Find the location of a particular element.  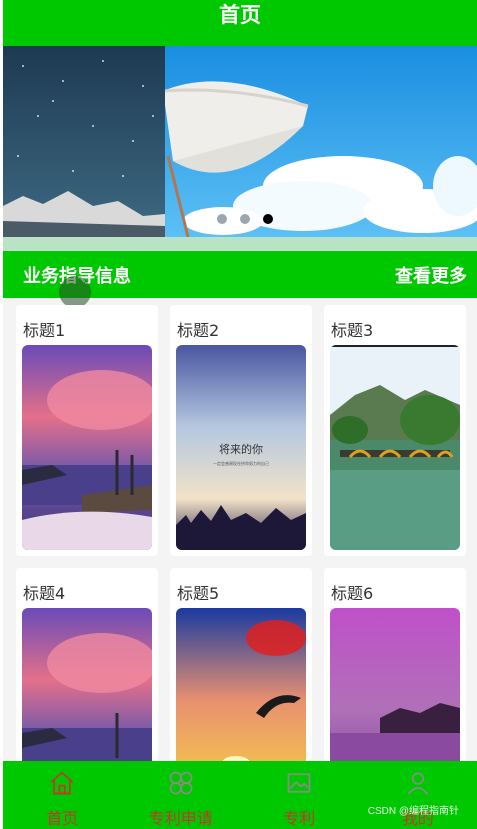

poster-subtitle: 一定会感谢现在拼命努力的自己 is located at coordinates (241, 463).